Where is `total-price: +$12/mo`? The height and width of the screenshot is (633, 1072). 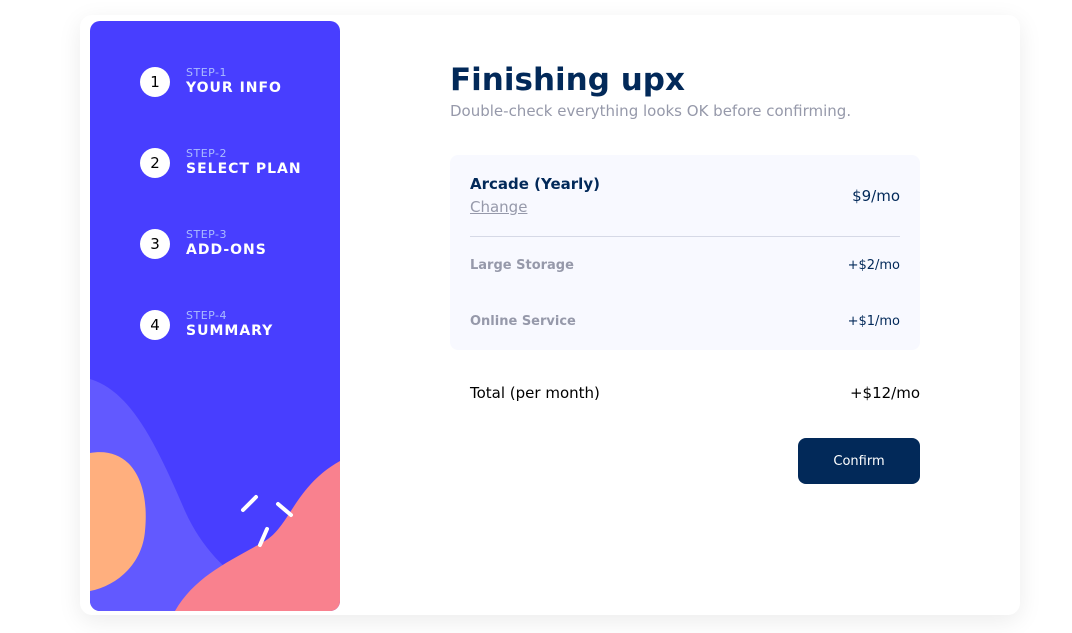 total-price: +$12/mo is located at coordinates (884, 393).